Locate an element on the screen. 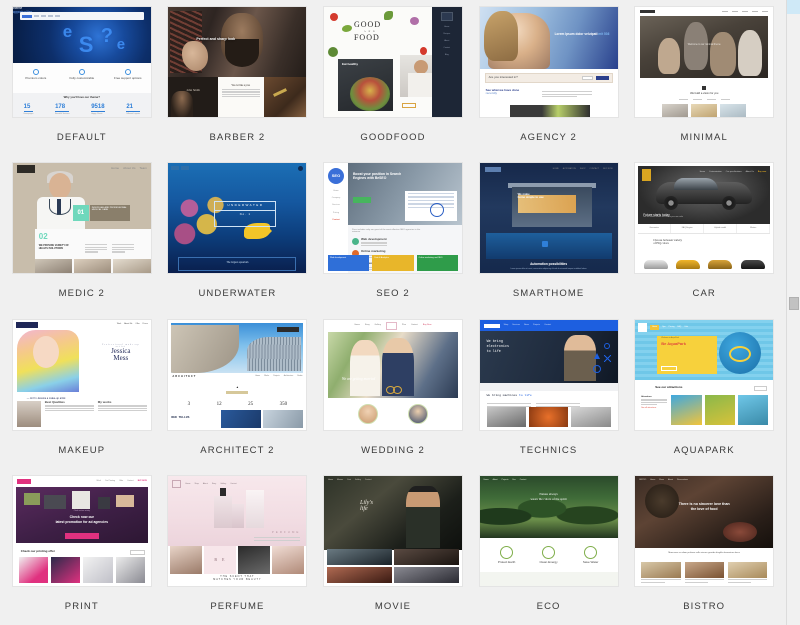 This screenshot has height=625, width=800. sidebar-item: Blog is located at coordinates (447, 55).